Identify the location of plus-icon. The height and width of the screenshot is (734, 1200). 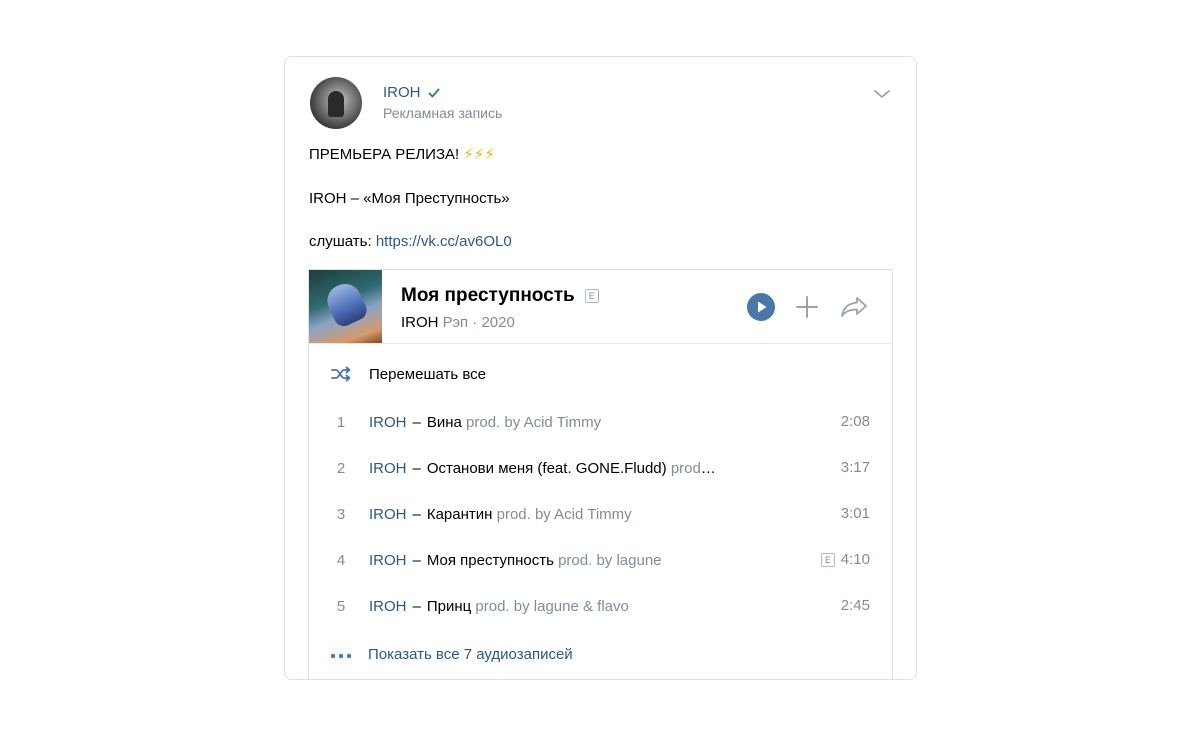
(807, 307).